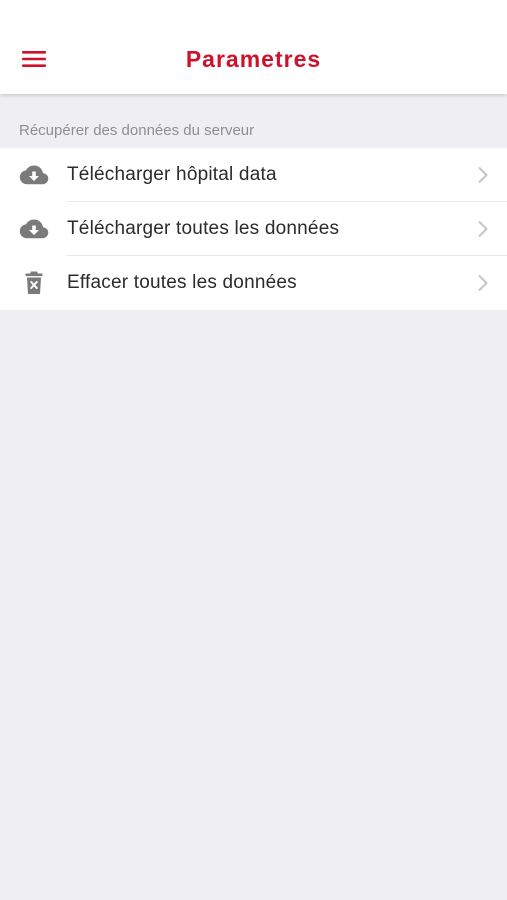 This screenshot has height=900, width=507. I want to click on trash-delete-icon, so click(34, 283).